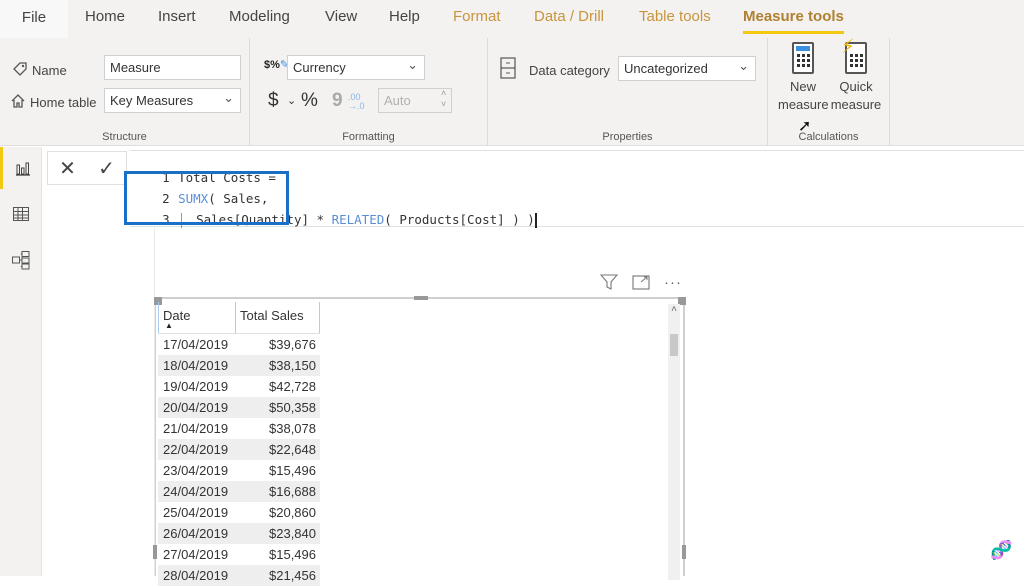 This screenshot has width=1024, height=586. I want to click on format-select: Currency, so click(356, 67).